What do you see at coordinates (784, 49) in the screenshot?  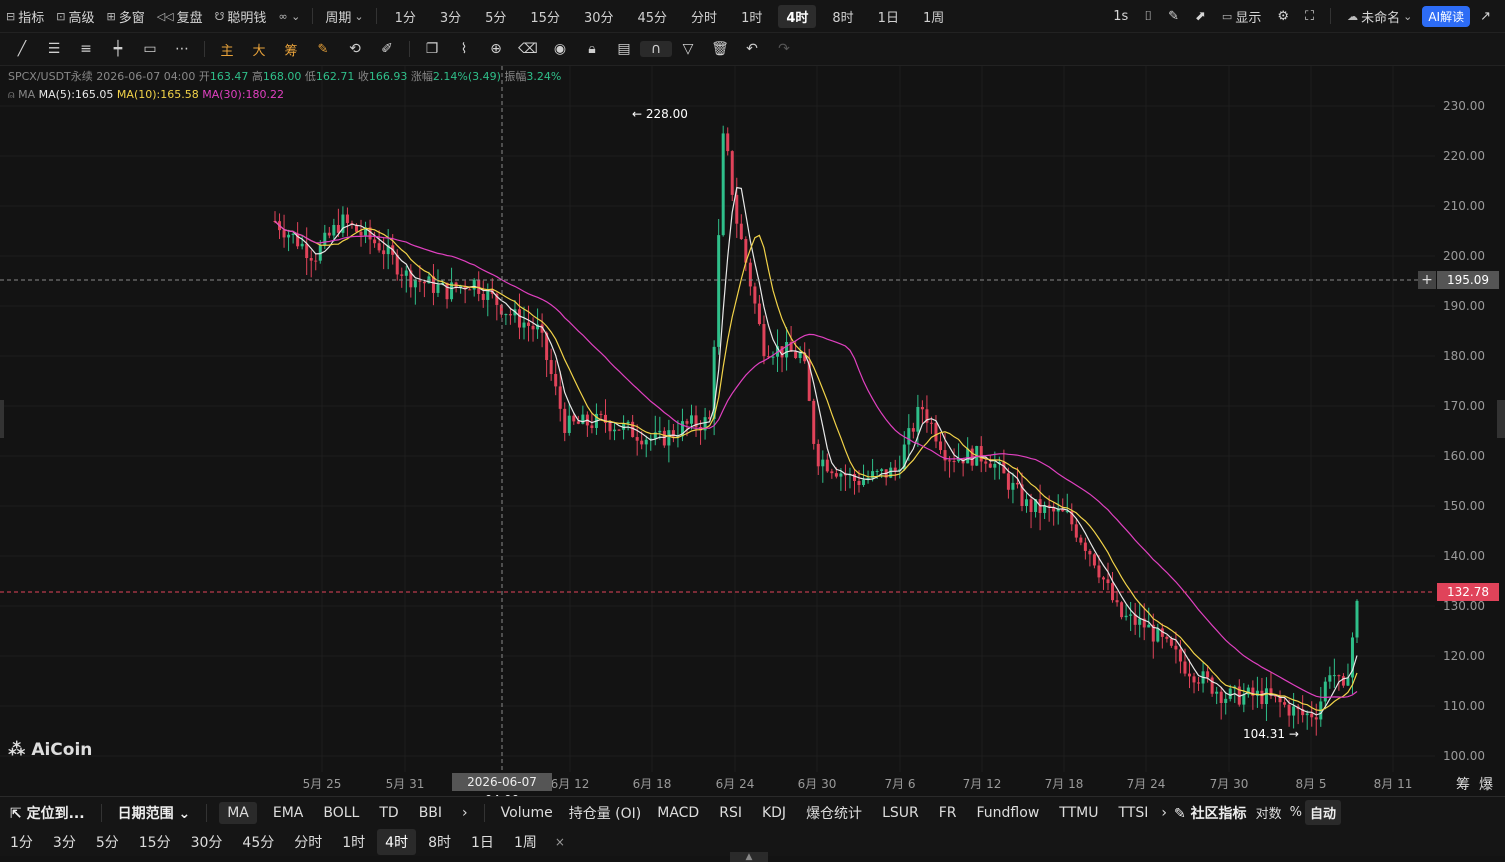 I see `redo-icon: ↷` at bounding box center [784, 49].